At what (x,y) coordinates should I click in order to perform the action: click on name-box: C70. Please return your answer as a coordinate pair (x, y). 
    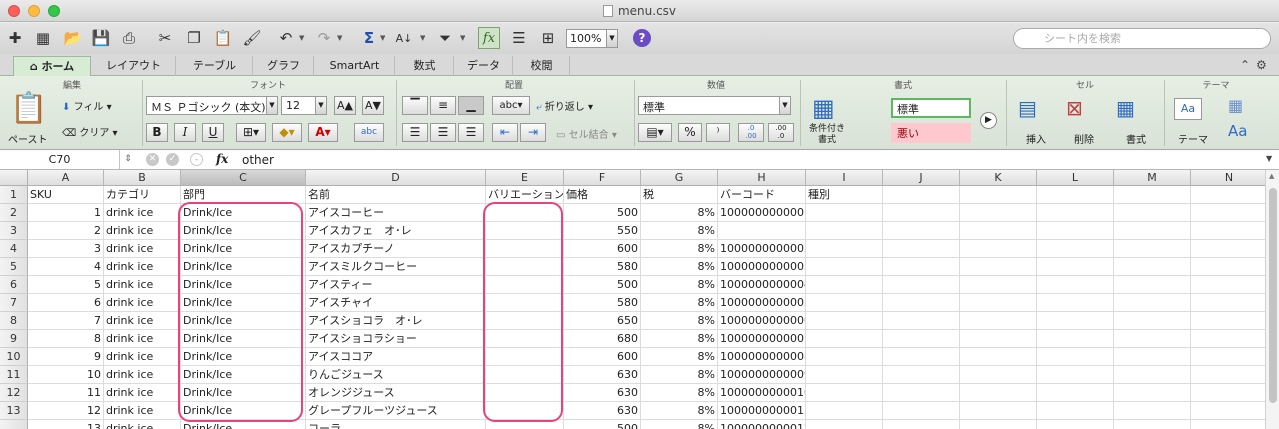
    Looking at the image, I should click on (60, 159).